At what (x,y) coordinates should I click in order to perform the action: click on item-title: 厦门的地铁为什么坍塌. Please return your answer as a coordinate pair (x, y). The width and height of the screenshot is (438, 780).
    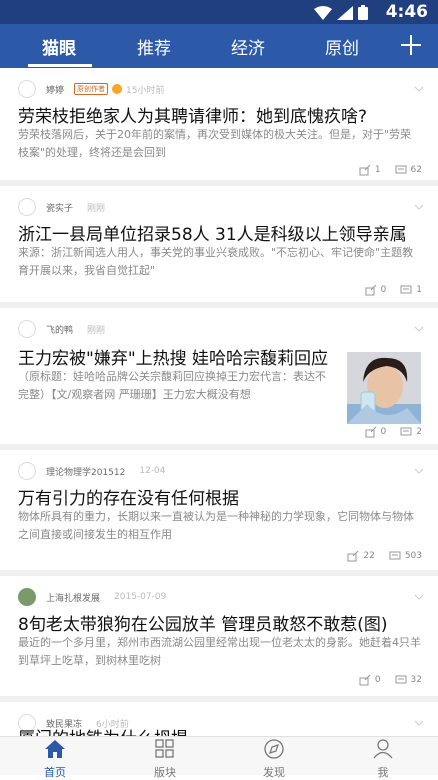
    Looking at the image, I should click on (103, 730).